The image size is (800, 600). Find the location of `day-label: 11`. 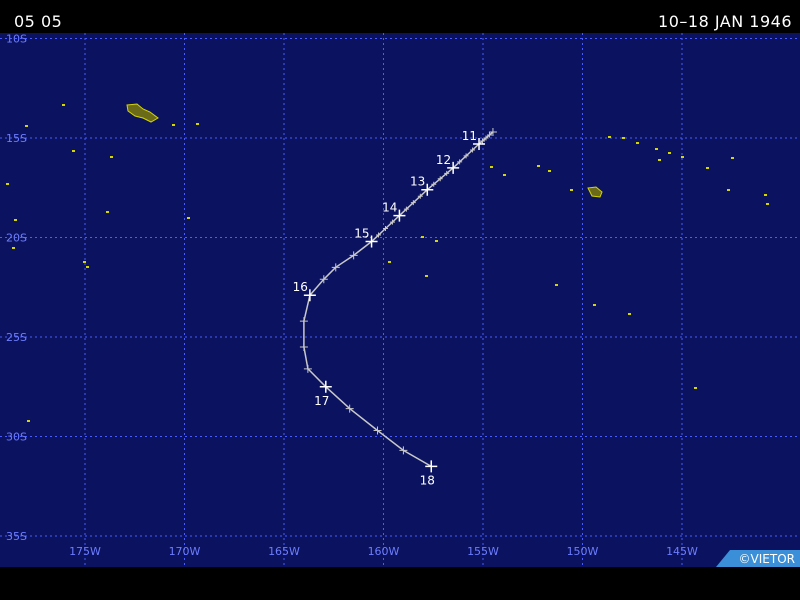

day-label: 11 is located at coordinates (469, 136).